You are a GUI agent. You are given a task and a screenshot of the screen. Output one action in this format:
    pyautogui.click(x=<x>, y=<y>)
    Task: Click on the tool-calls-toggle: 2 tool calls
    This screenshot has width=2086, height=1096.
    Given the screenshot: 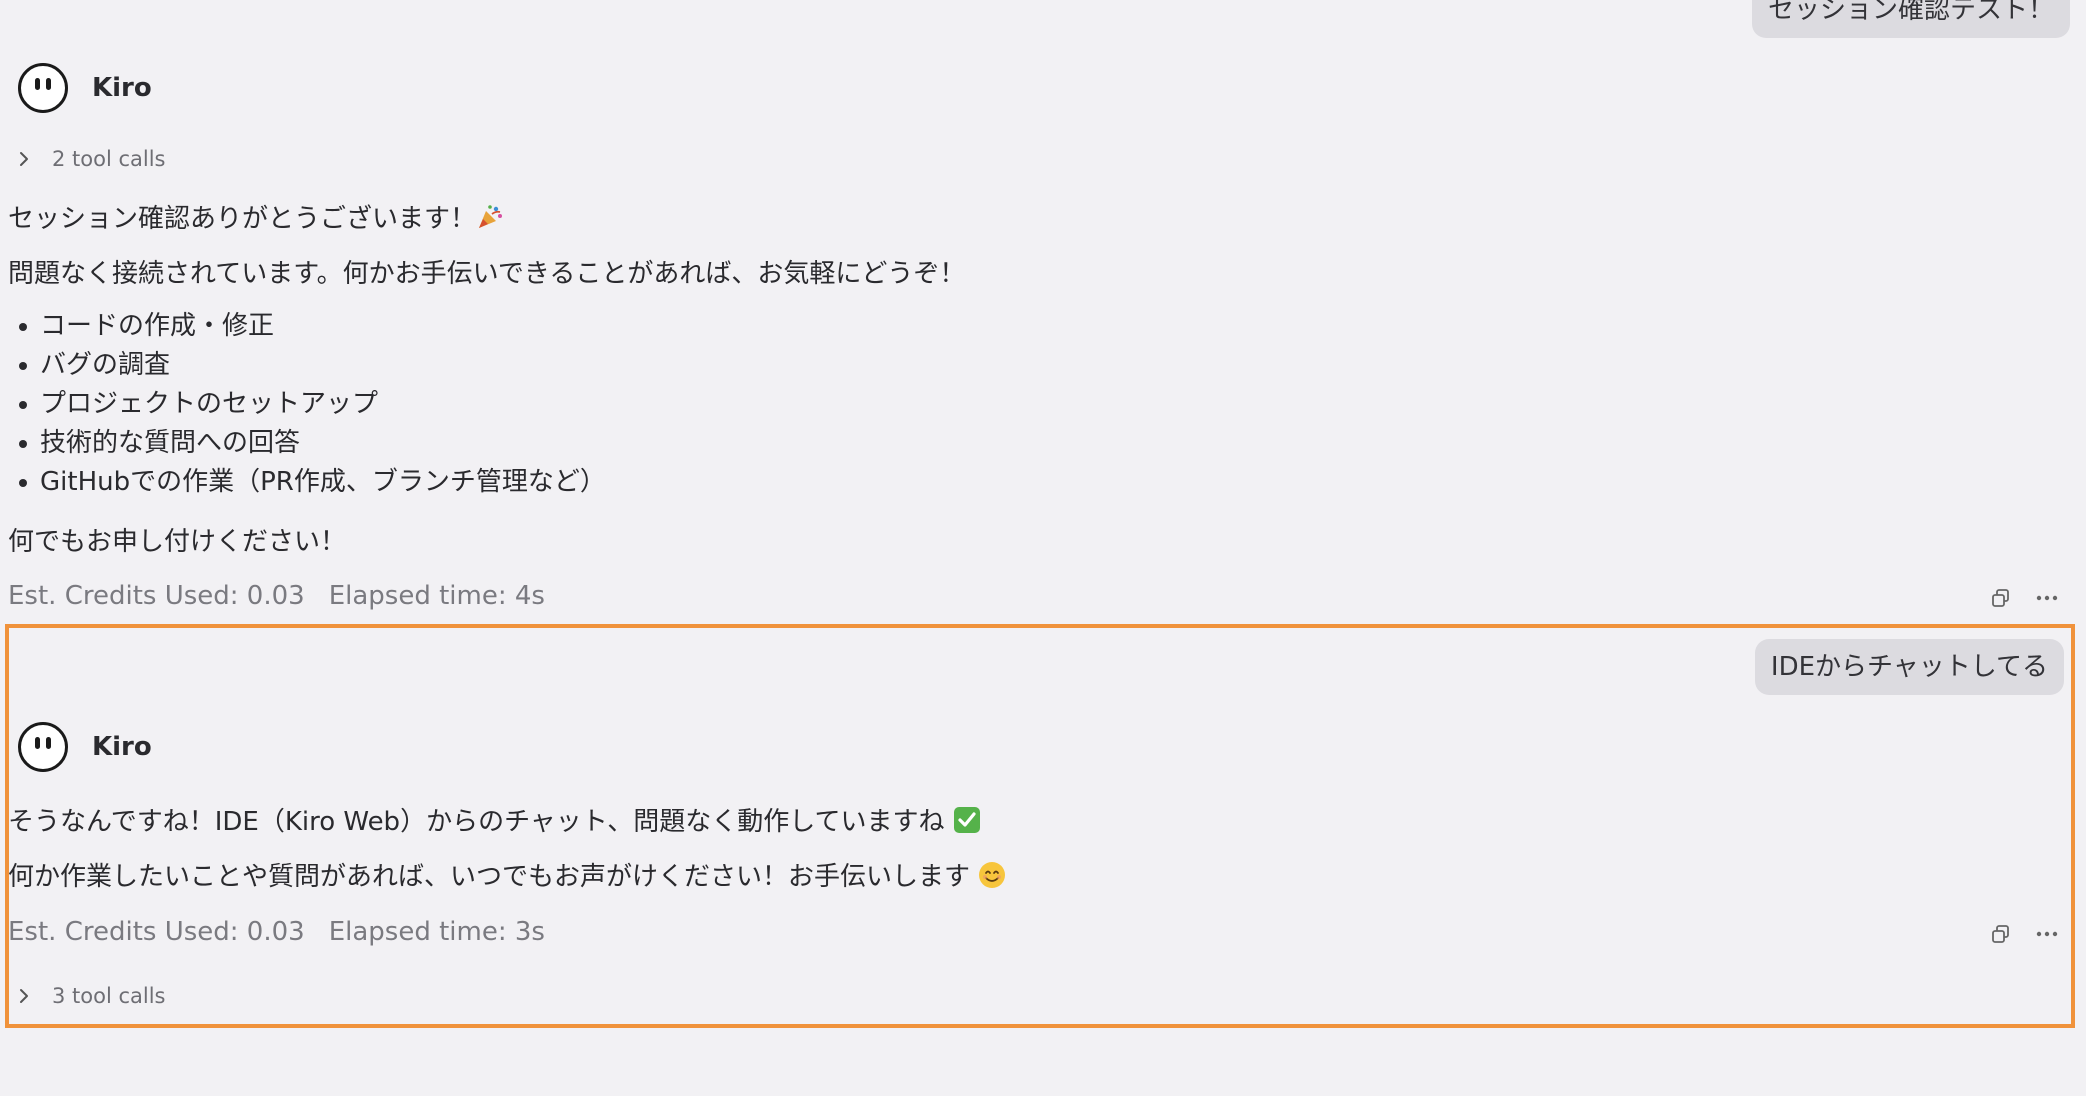 What is the action you would take?
    pyautogui.click(x=90, y=159)
    